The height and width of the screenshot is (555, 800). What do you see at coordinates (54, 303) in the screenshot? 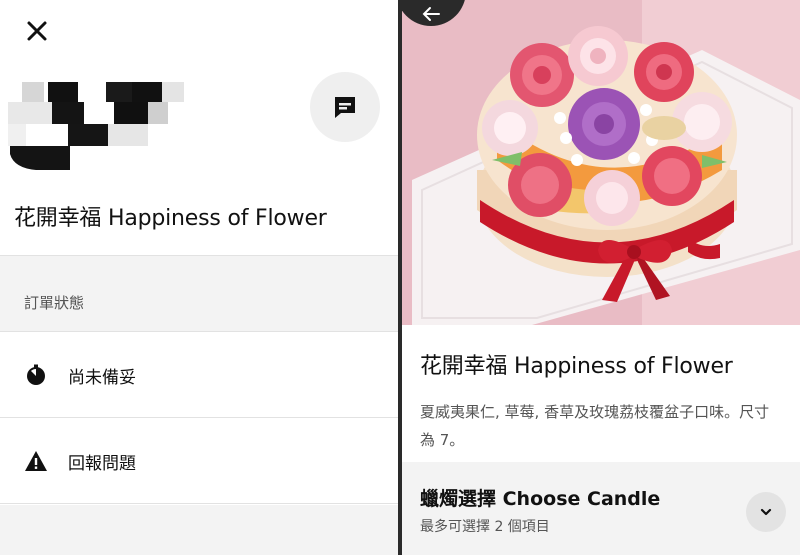
I see `section-label: 訂單狀態` at bounding box center [54, 303].